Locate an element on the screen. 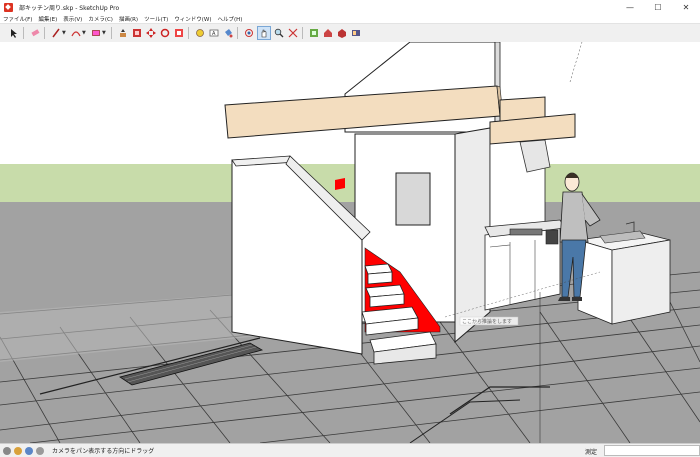 The height and width of the screenshot is (457, 700). oven-front is located at coordinates (552, 237).